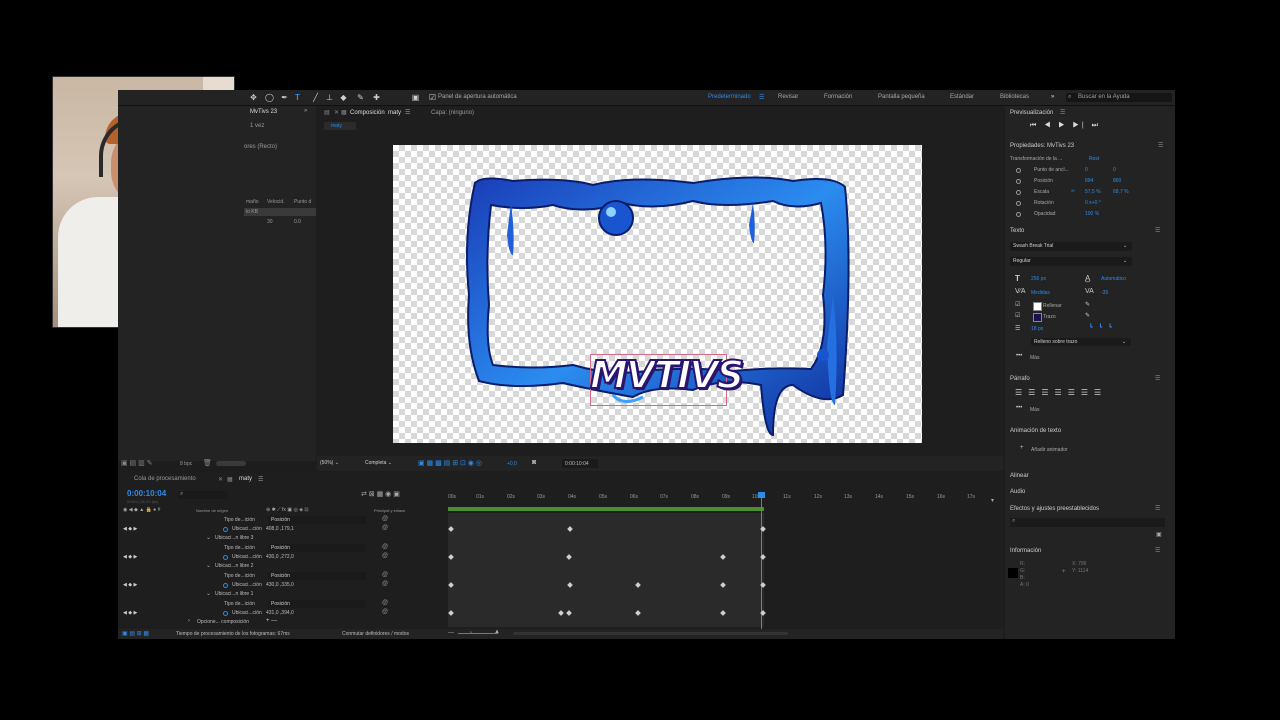  What do you see at coordinates (283, 529) in the screenshot?
I see `layer-row: ◀ ◆ ▶ Ubicaci...ción 408,0 ,179,1 @` at bounding box center [283, 529].